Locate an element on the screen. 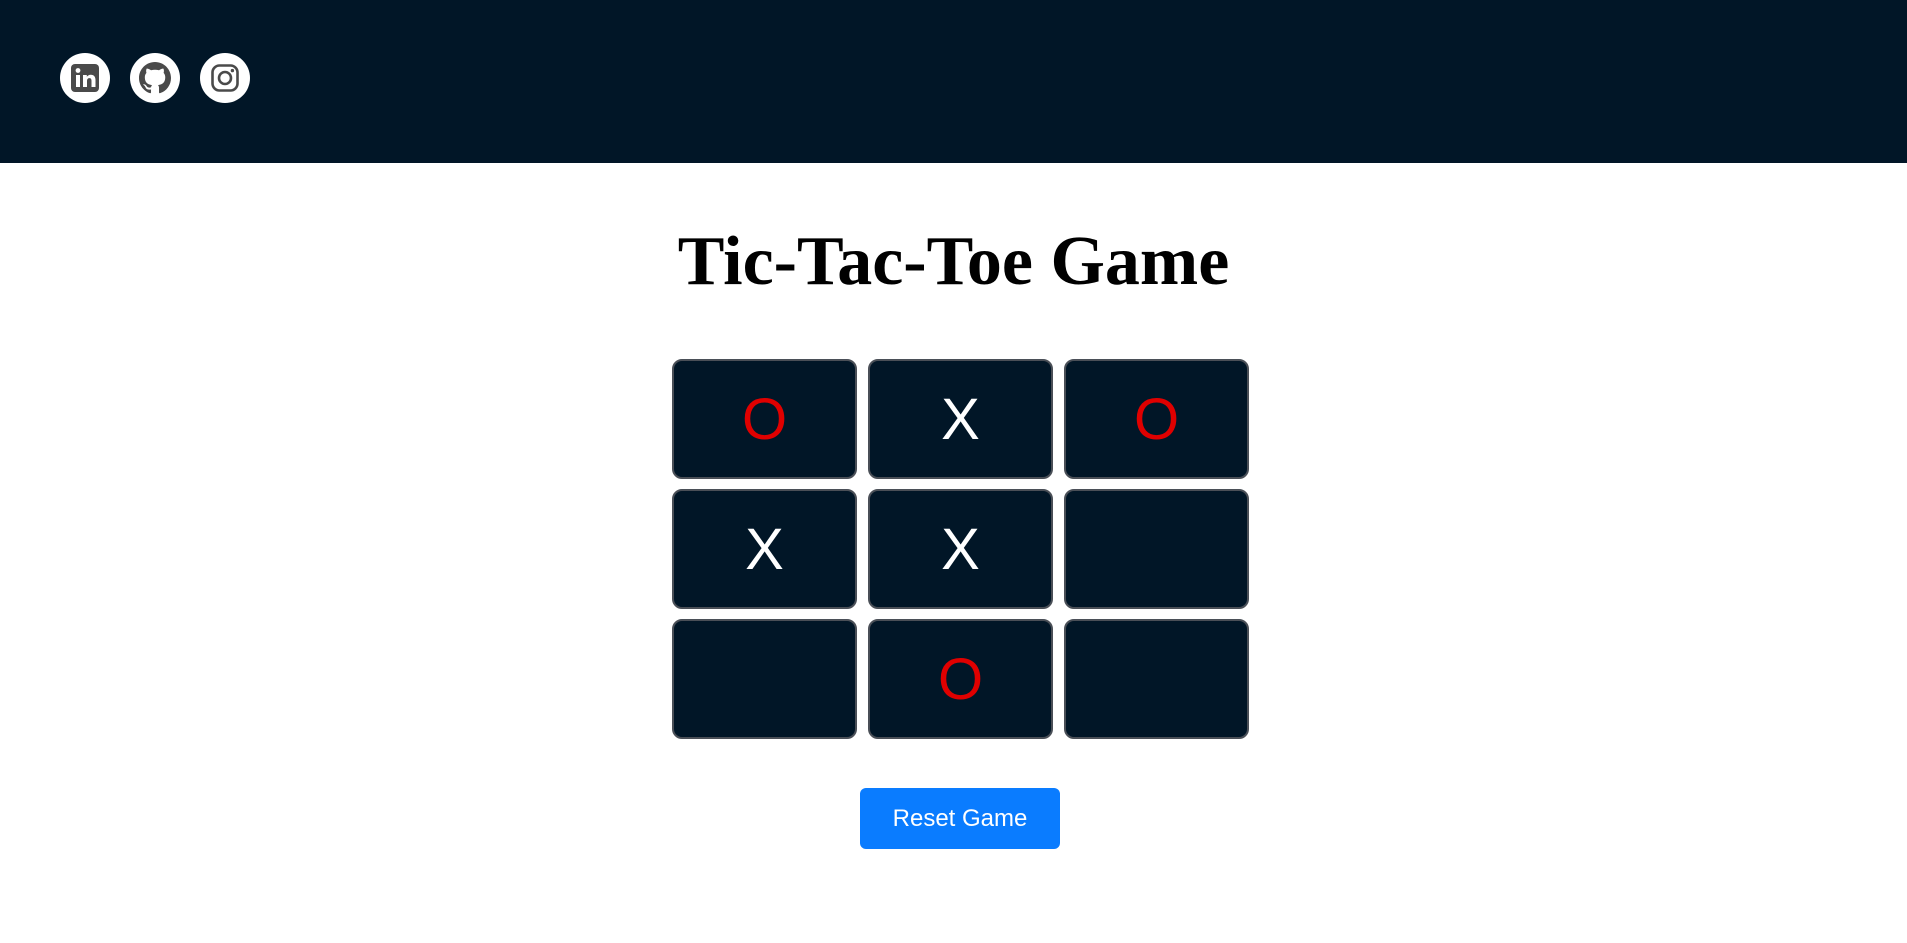 The width and height of the screenshot is (1907, 943). linkedin-link is located at coordinates (85, 78).